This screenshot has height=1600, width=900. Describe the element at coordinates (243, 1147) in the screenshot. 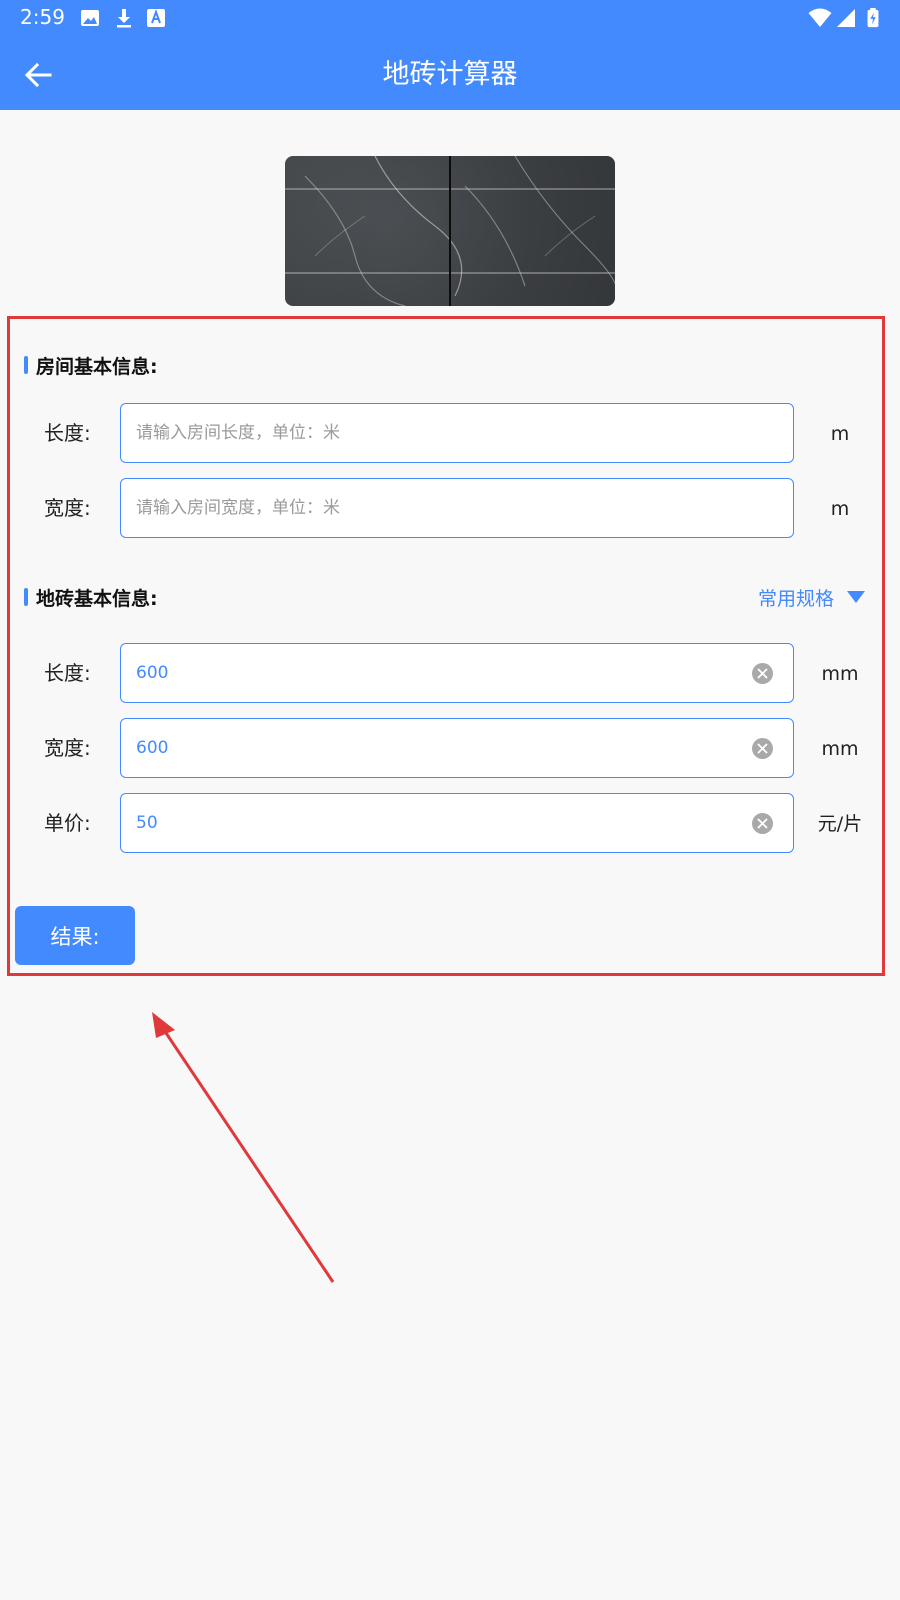

I see `annotation-arrow` at that location.